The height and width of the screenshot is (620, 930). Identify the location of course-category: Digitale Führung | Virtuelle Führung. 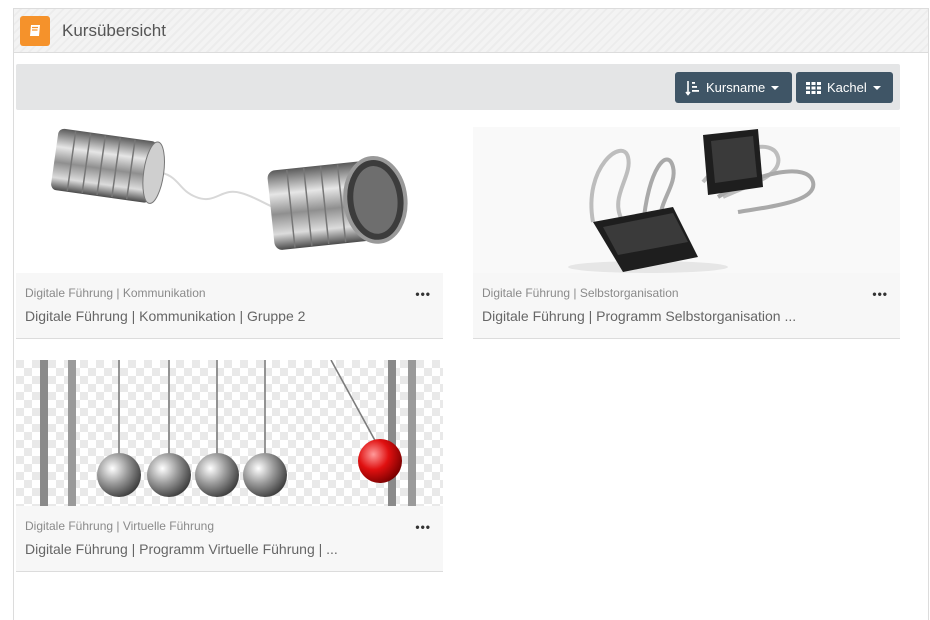
(119, 526).